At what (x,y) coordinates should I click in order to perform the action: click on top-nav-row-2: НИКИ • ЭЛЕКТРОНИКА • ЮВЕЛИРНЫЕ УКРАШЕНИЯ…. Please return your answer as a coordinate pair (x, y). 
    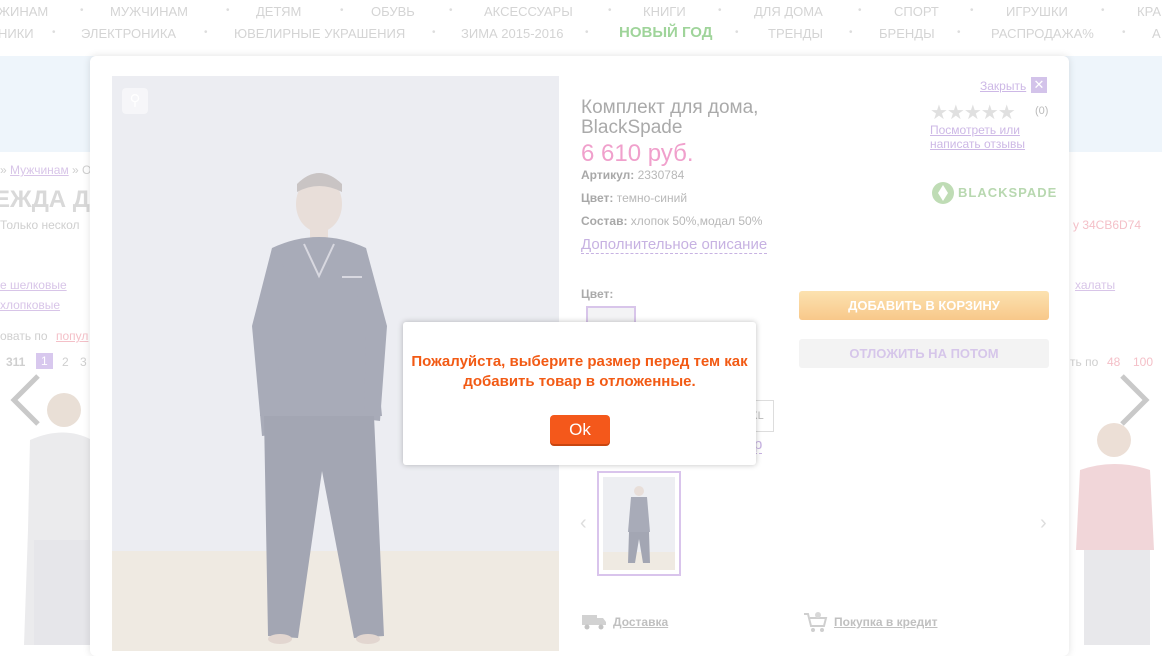
    Looking at the image, I should click on (580, 32).